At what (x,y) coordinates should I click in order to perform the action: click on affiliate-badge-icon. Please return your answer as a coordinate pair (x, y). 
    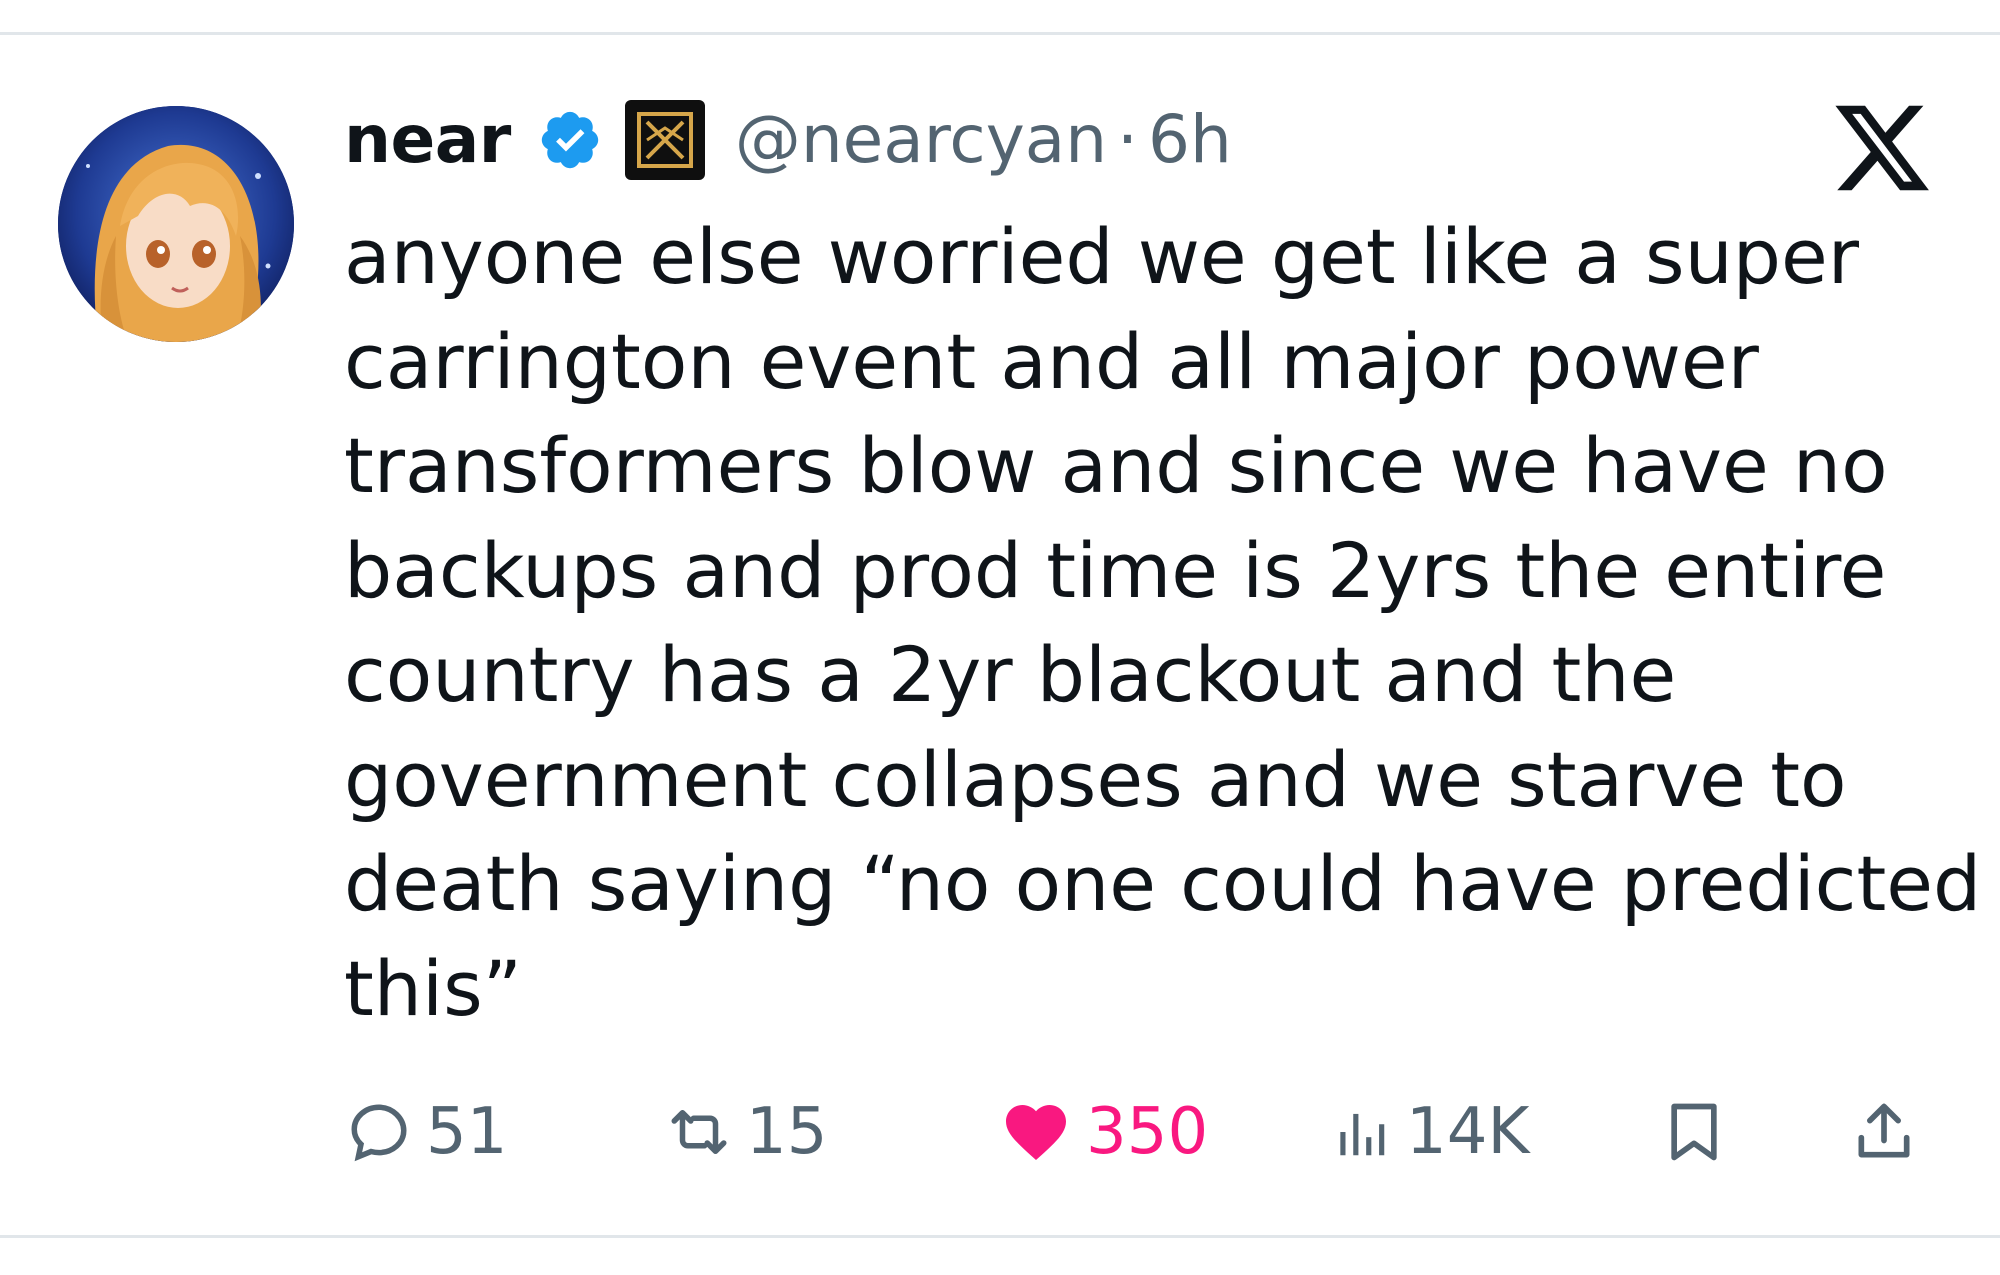
    Looking at the image, I should click on (664, 140).